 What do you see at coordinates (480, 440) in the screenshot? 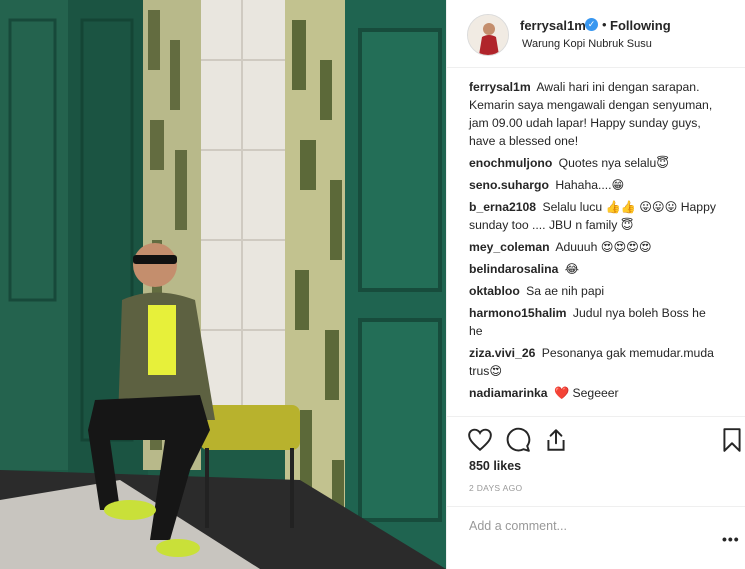
I see `heart-icon` at bounding box center [480, 440].